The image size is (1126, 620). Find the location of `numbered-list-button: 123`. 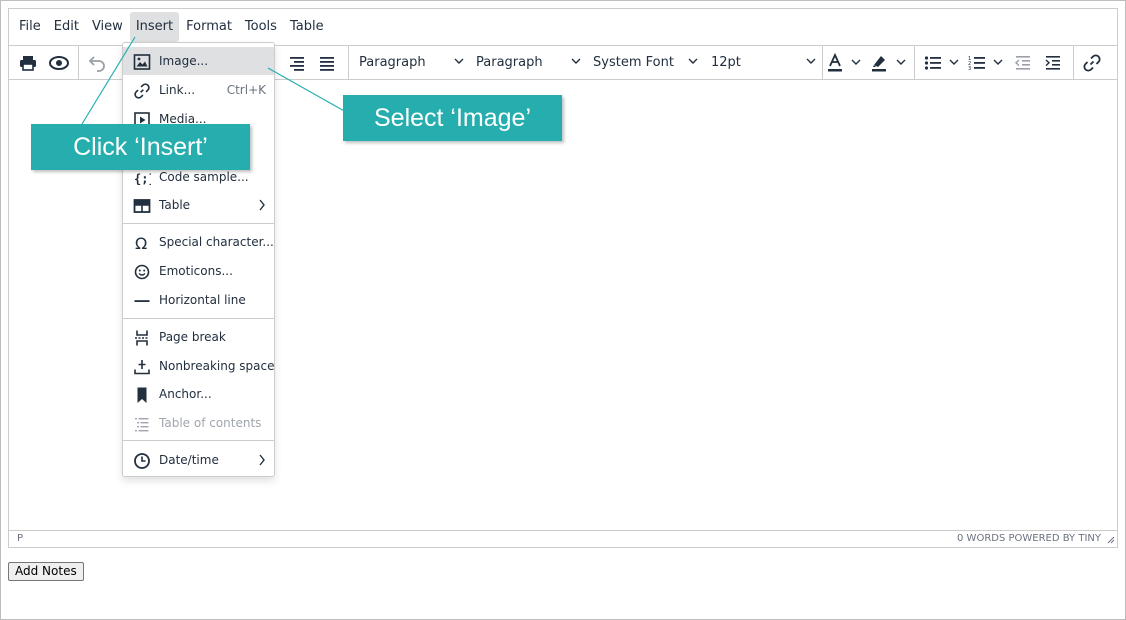

numbered-list-button: 123 is located at coordinates (977, 62).